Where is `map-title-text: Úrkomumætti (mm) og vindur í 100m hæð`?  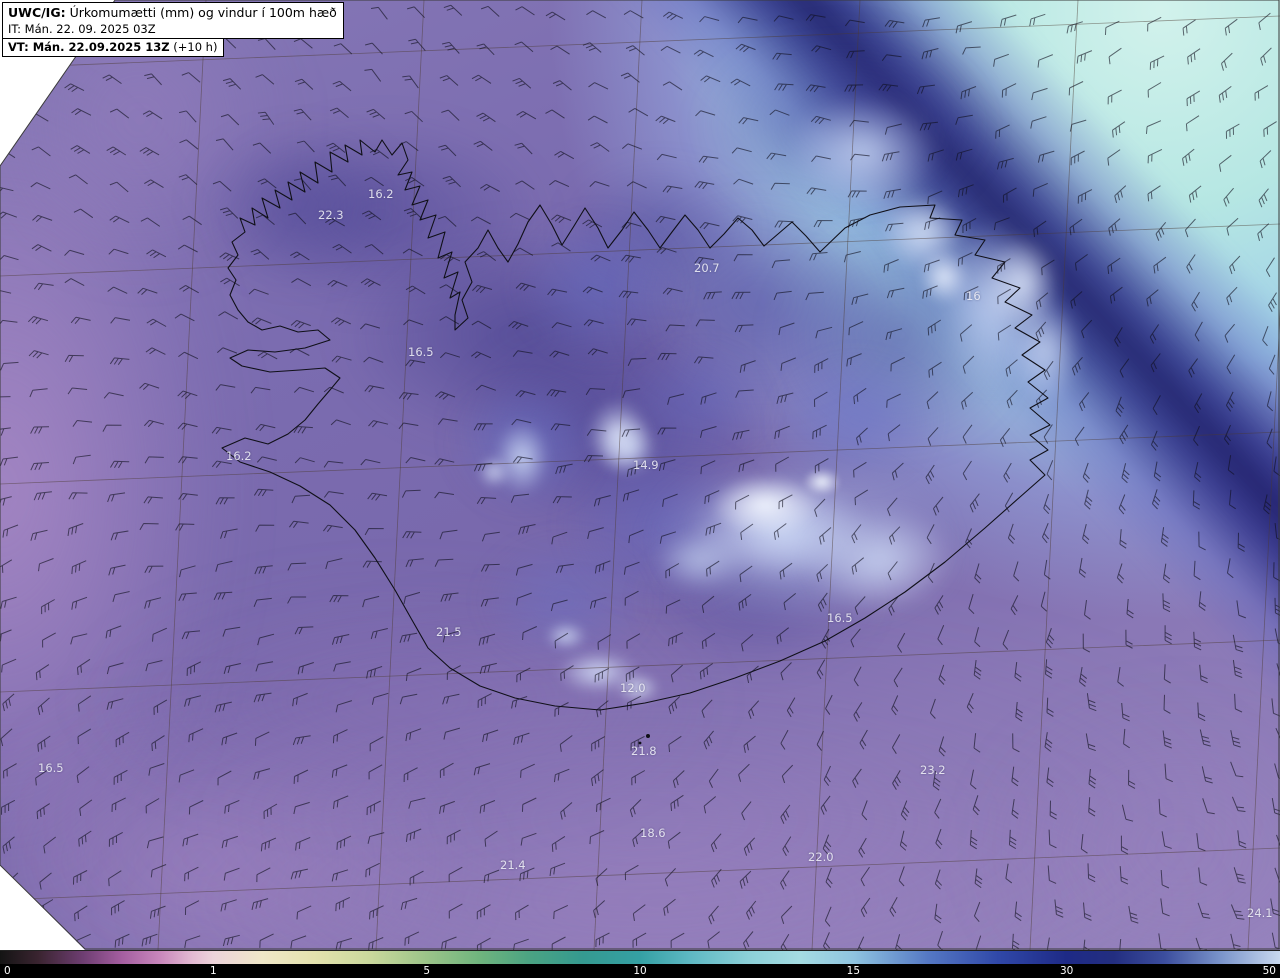 map-title-text: Úrkomumætti (mm) og vindur í 100m hæð is located at coordinates (203, 12).